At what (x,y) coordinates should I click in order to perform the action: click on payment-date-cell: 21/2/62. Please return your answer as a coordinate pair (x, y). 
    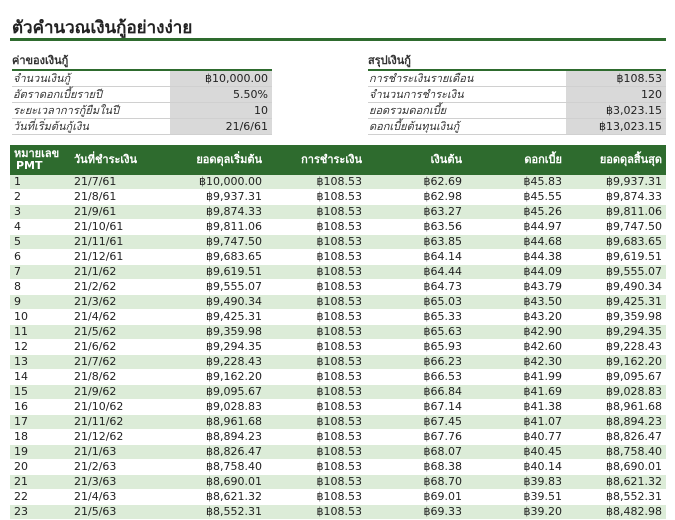
    Looking at the image, I should click on (118, 287).